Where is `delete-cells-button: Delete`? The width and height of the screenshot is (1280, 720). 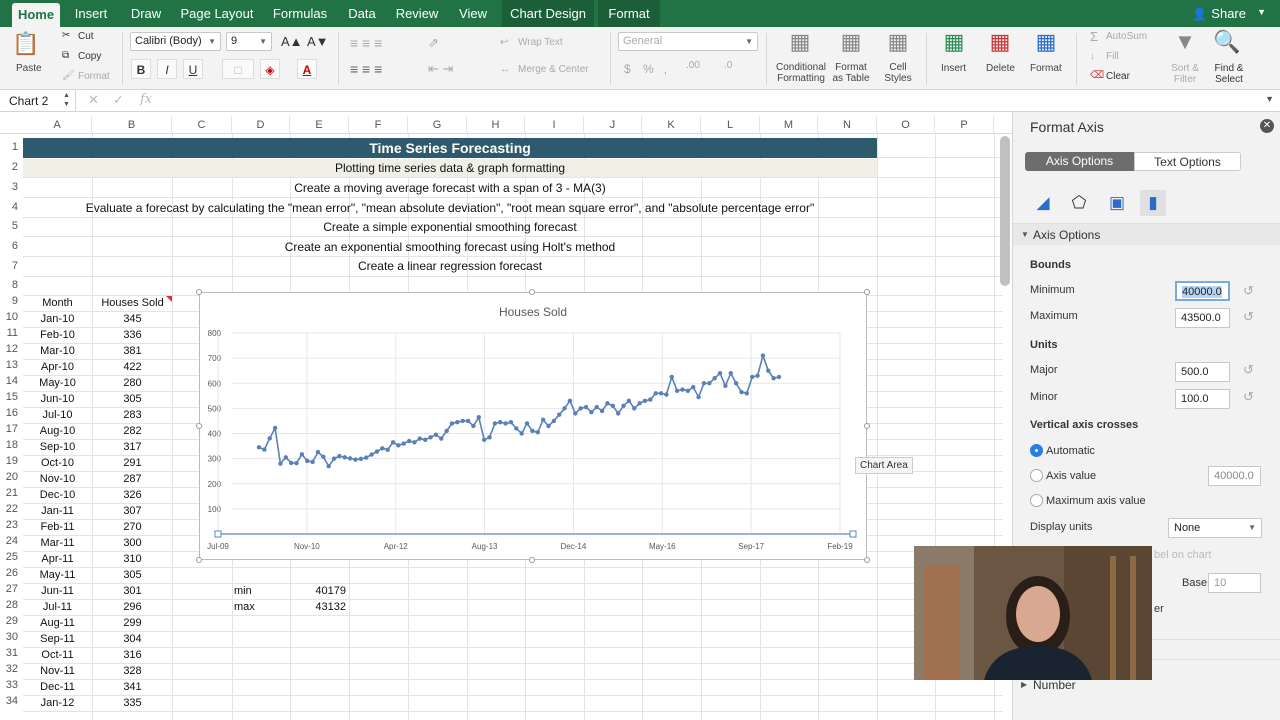 delete-cells-button: Delete is located at coordinates (1000, 68).